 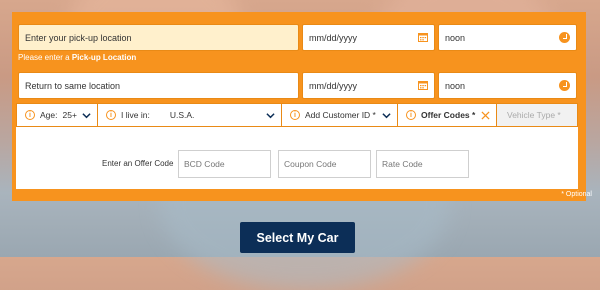 I want to click on coupon-code-input: Coupon Code, so click(x=324, y=164).